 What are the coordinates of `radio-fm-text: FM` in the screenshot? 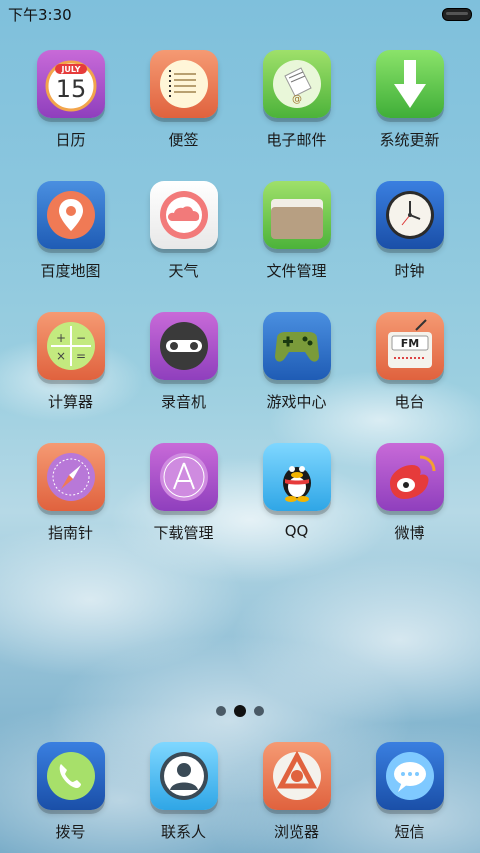 It's located at (409, 343).